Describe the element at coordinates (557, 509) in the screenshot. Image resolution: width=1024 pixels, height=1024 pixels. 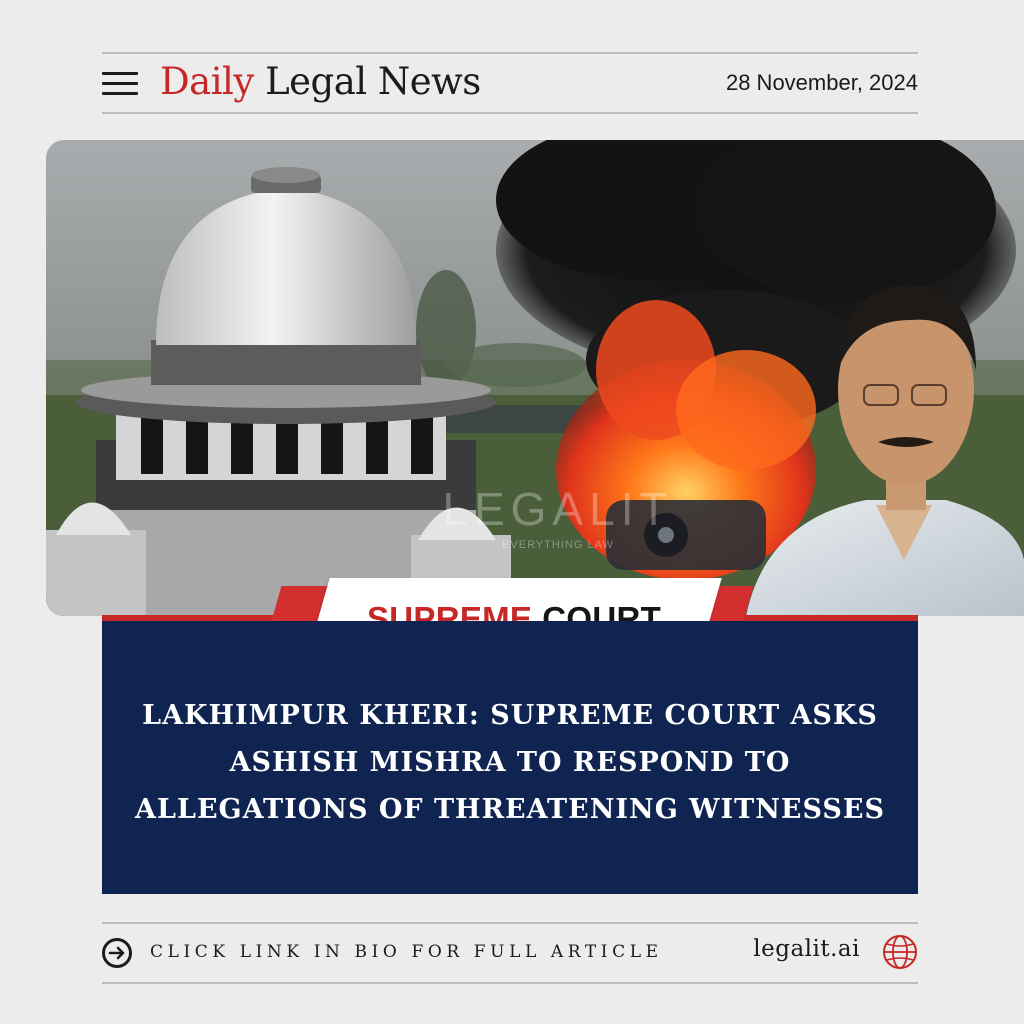
I see `watermark-main: LEGALIT` at that location.